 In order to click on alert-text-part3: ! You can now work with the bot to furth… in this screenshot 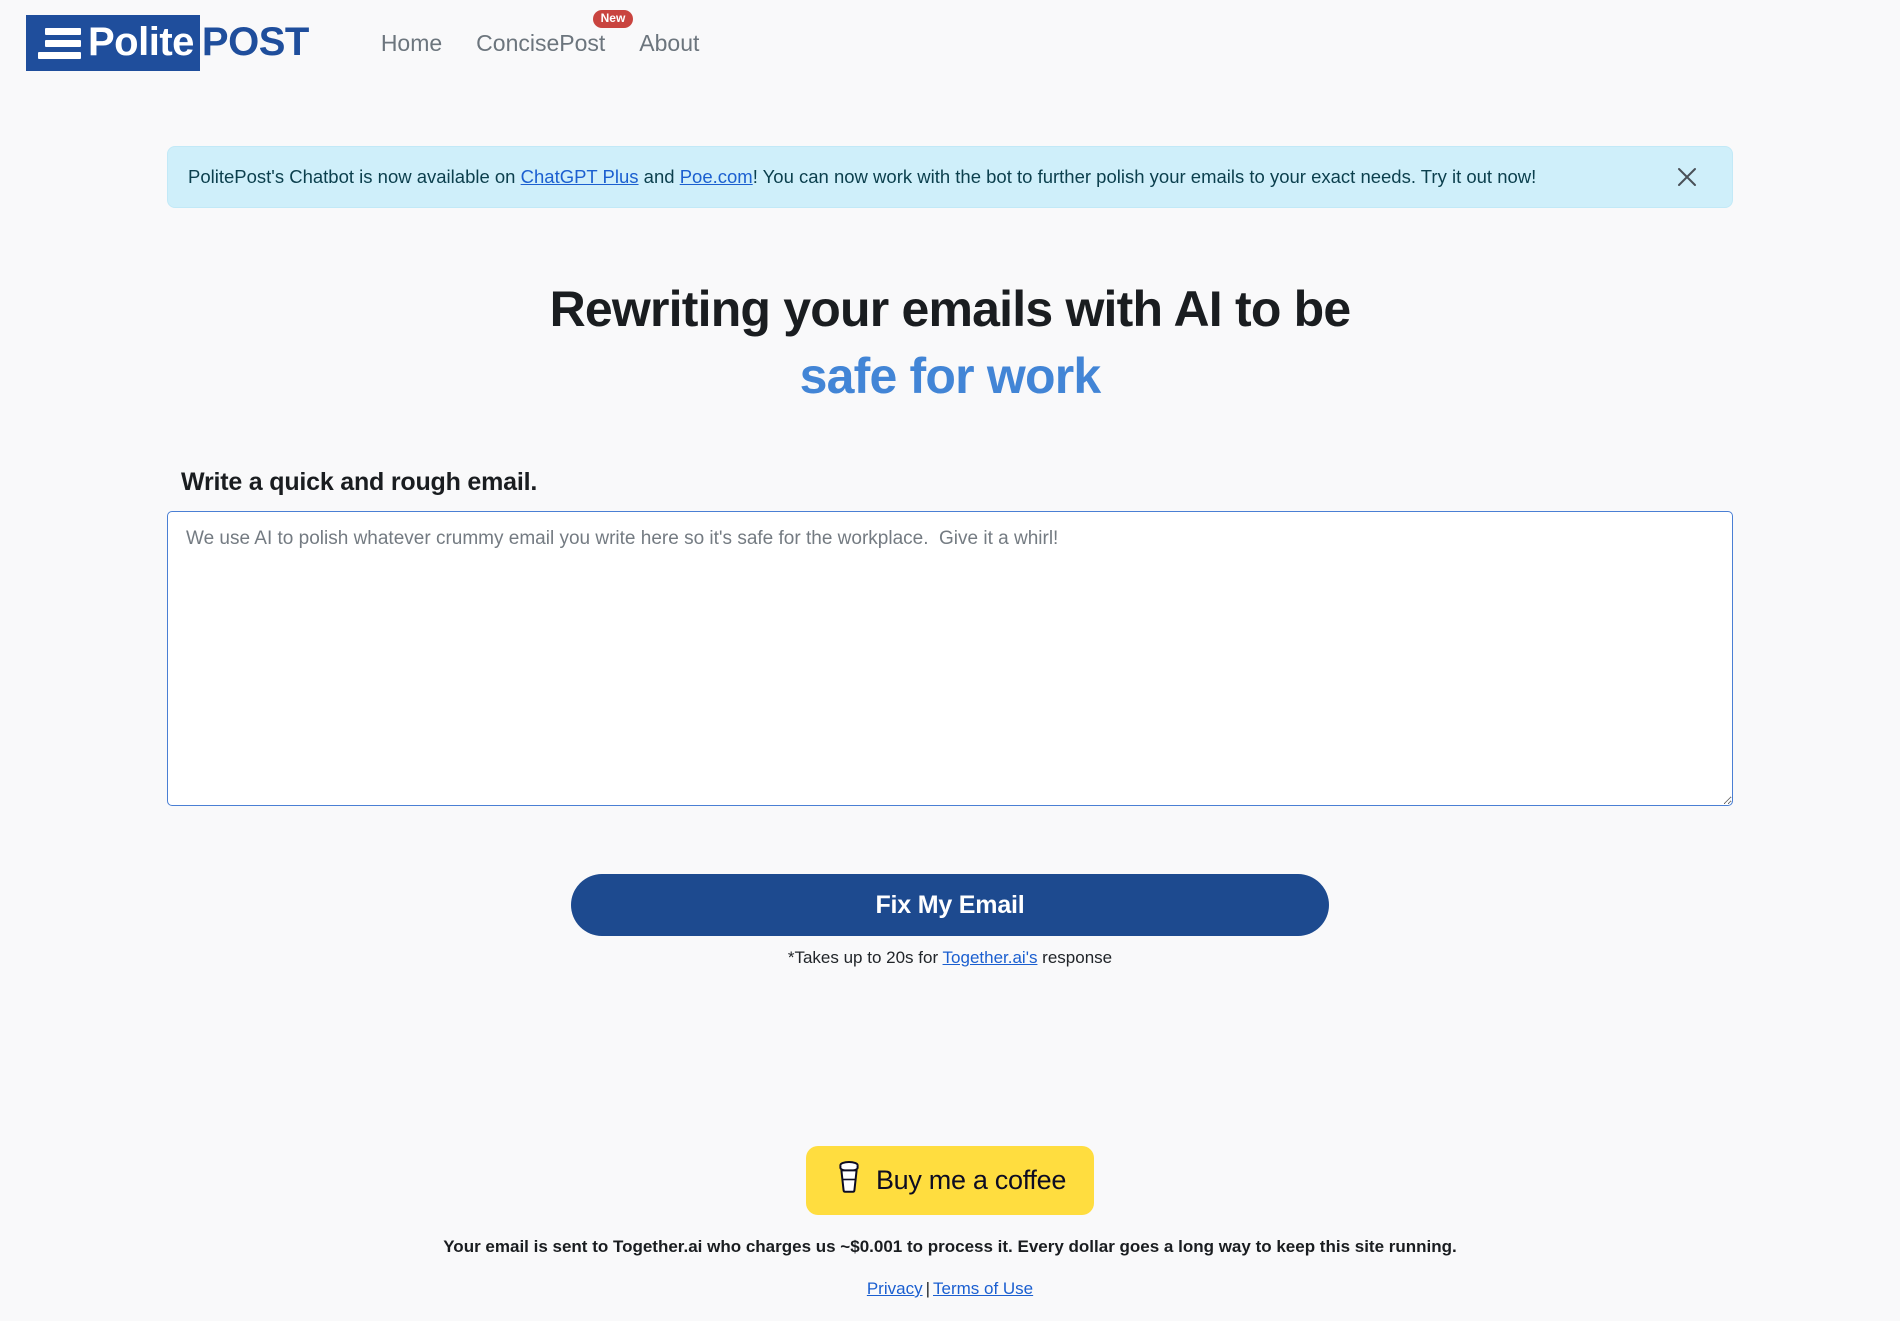, I will do `click(1144, 176)`.